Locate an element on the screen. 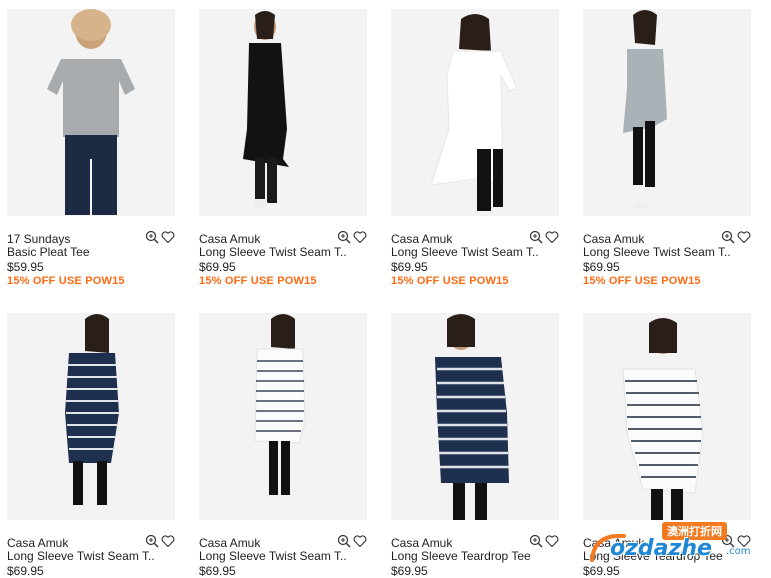 The width and height of the screenshot is (771, 578). product-price: $59.95 is located at coordinates (25, 267).